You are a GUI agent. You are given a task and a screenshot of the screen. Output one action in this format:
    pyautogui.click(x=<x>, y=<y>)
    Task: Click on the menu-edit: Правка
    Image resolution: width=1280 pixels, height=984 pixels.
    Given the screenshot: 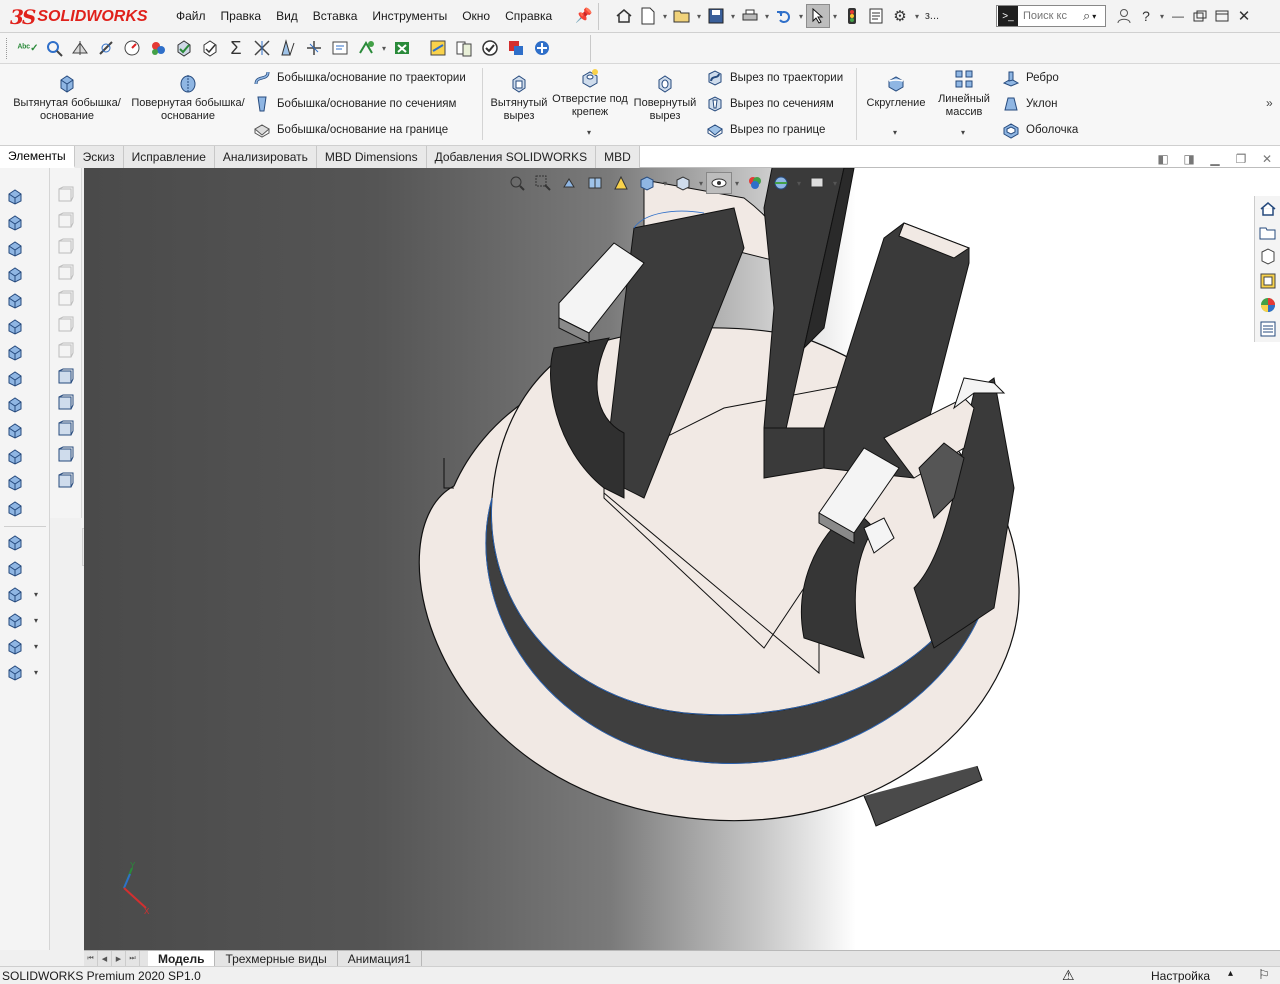 What is the action you would take?
    pyautogui.click(x=241, y=16)
    